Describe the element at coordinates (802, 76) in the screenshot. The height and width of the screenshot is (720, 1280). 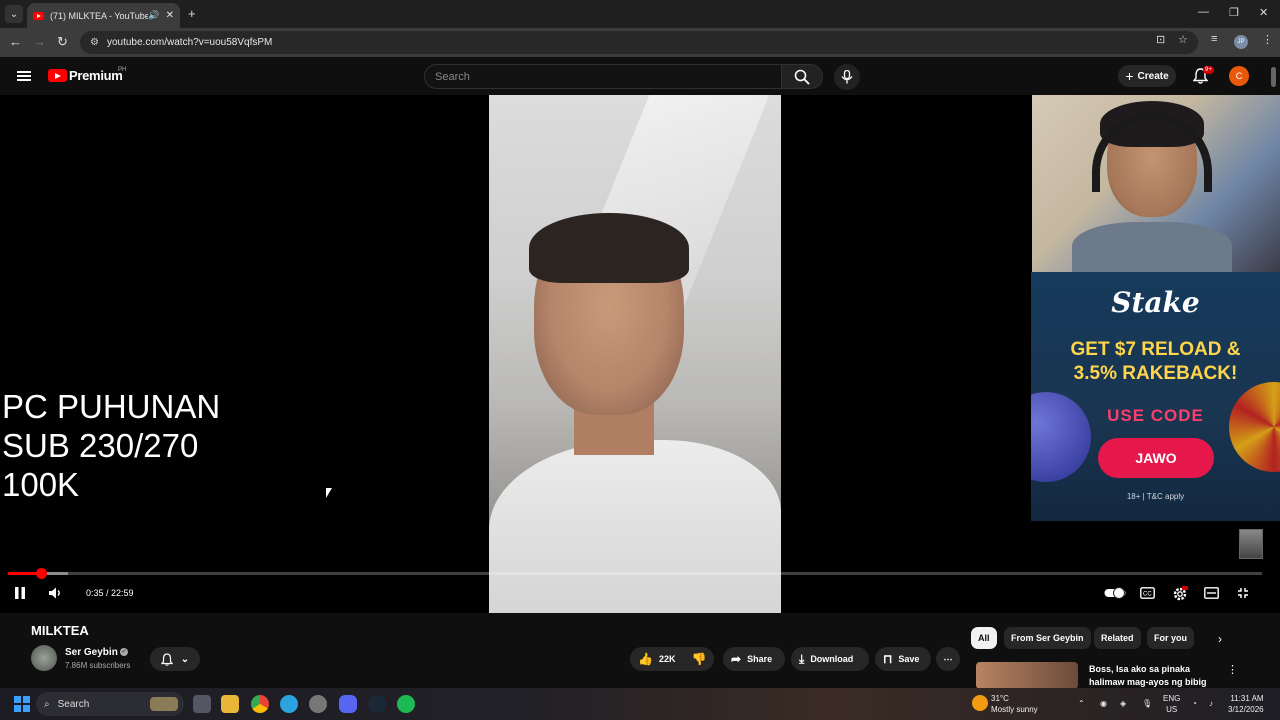
I see `search-button` at that location.